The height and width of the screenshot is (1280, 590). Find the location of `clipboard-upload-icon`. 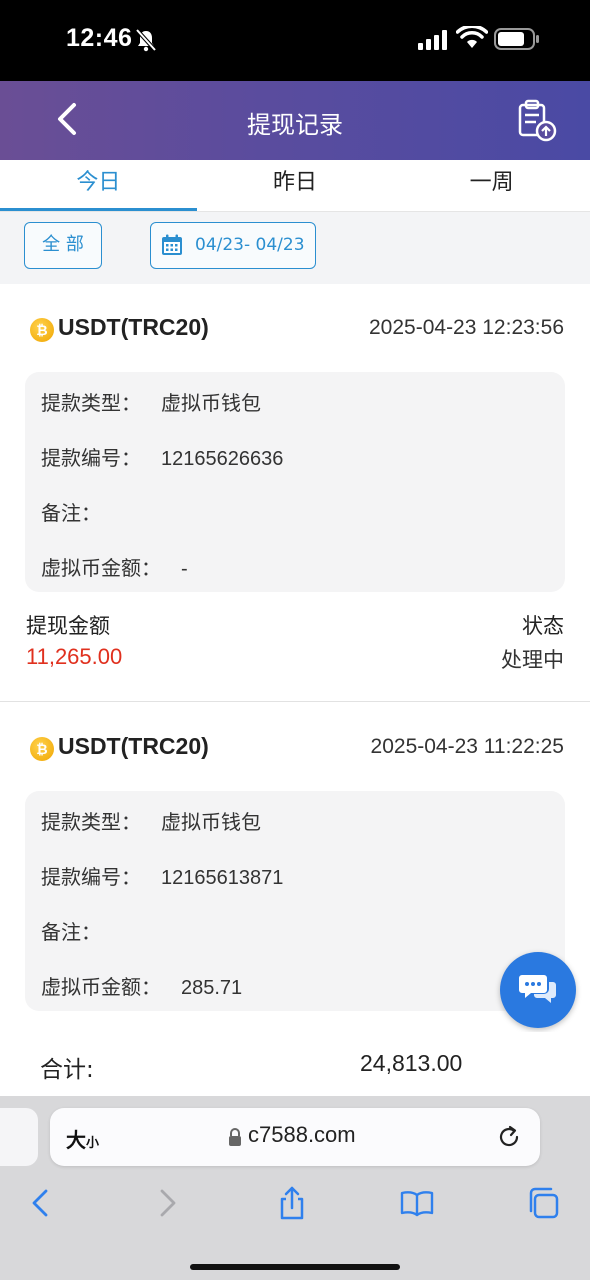

clipboard-upload-icon is located at coordinates (538, 121).